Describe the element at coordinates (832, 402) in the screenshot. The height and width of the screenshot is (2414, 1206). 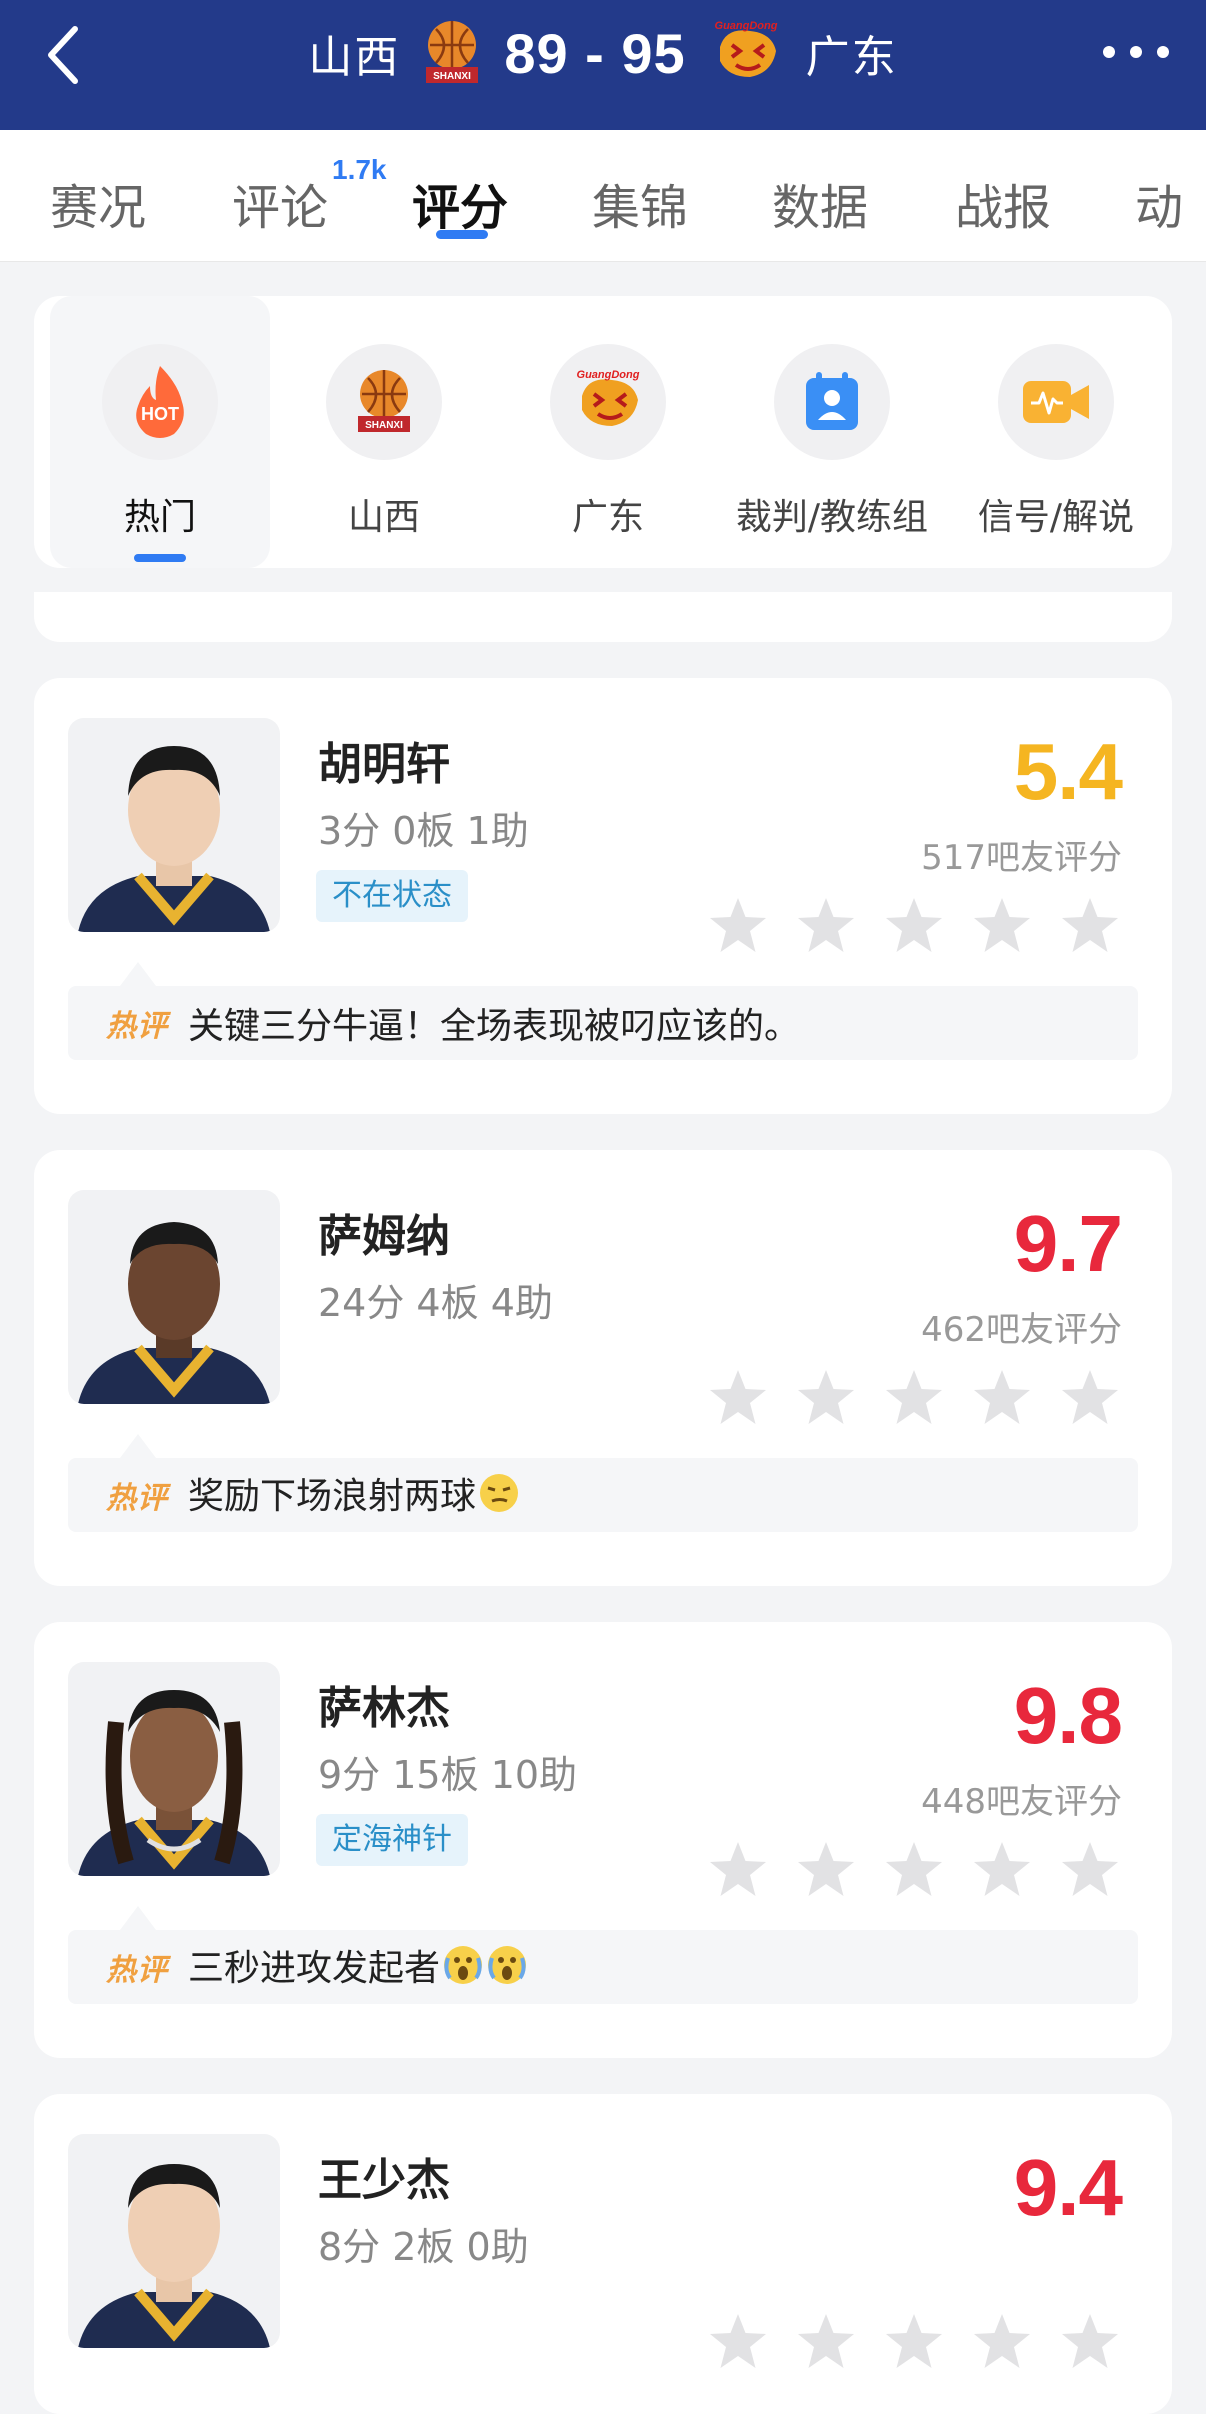
I see `referee-badge-icon` at that location.